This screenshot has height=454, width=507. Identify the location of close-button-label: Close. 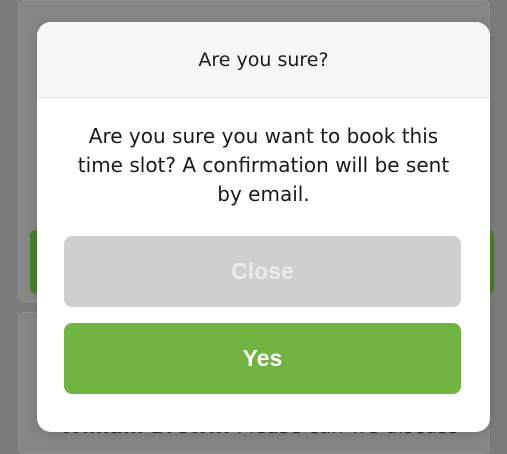
(262, 271).